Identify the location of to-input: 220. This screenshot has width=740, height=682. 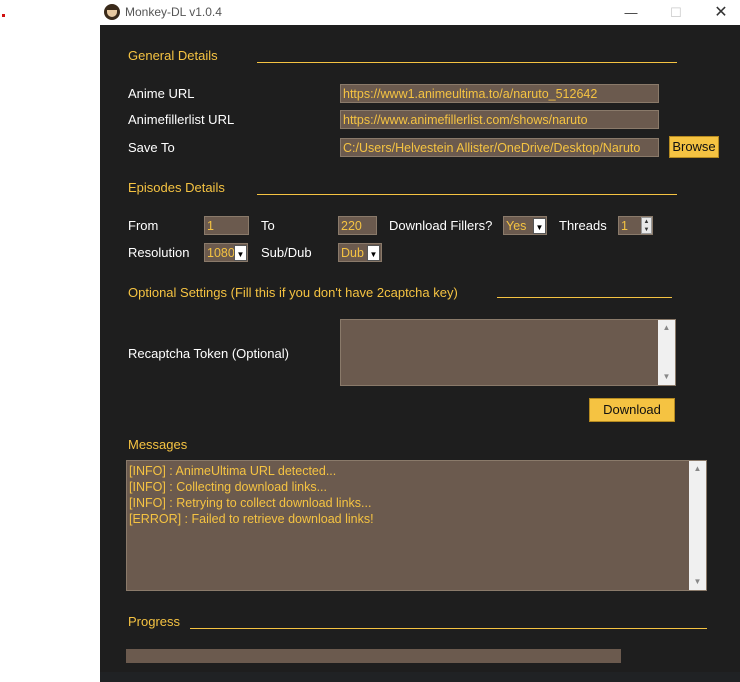
(357, 225).